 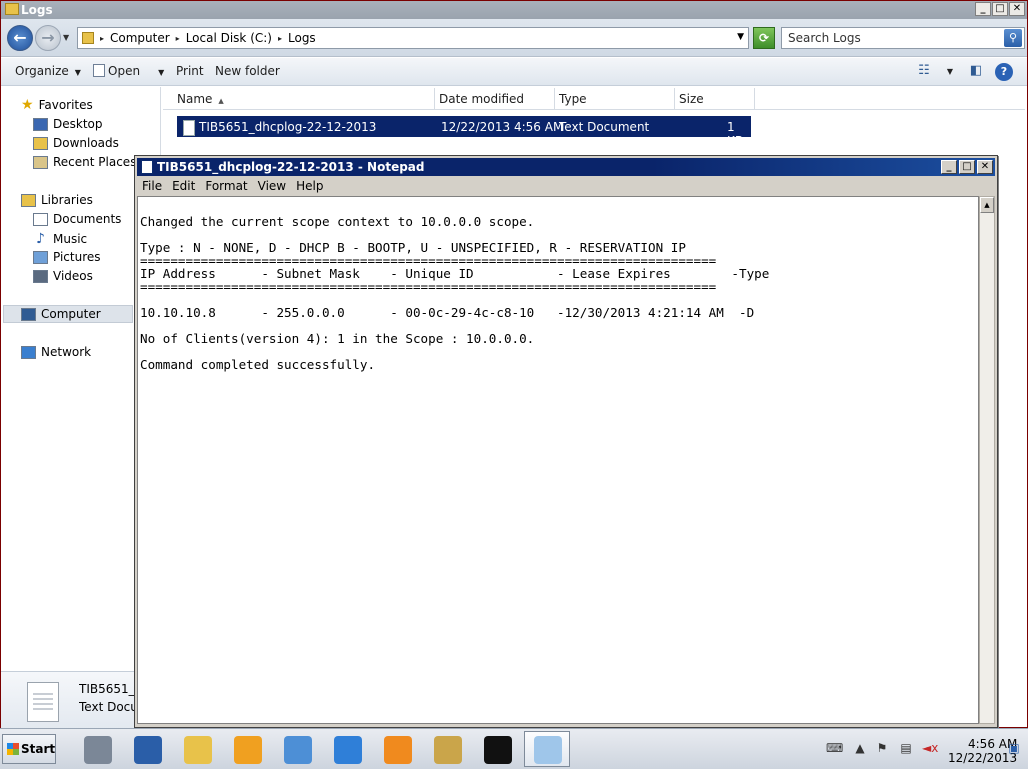 What do you see at coordinates (67, 257) in the screenshot?
I see `nav-pictures: Pictures` at bounding box center [67, 257].